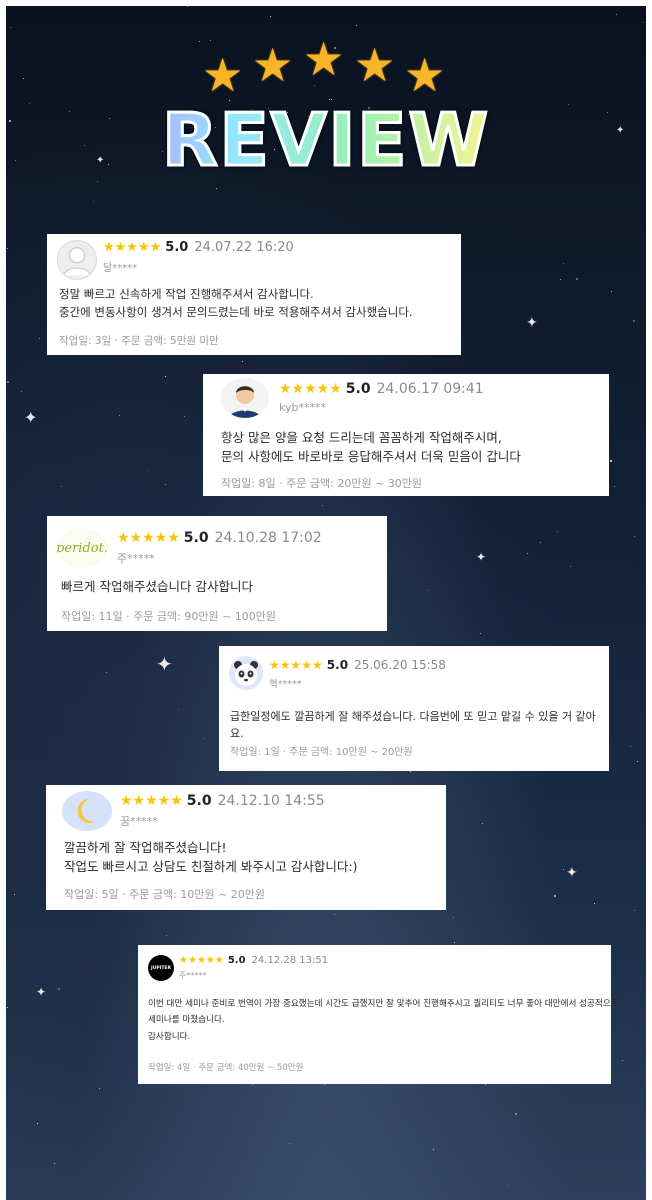  What do you see at coordinates (120, 268) in the screenshot?
I see `reviewer-name: 달*****` at bounding box center [120, 268].